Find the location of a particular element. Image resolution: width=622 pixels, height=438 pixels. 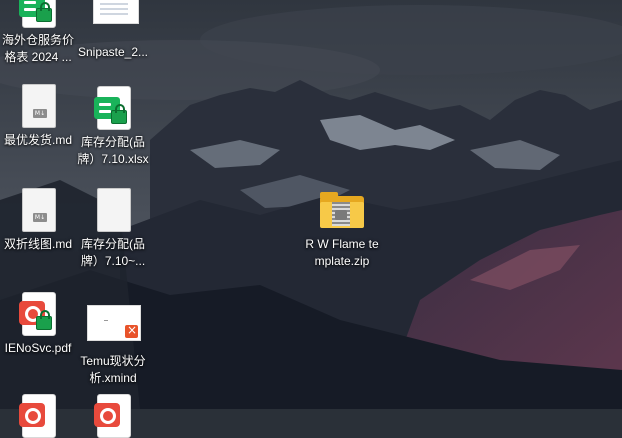

blank-file-icon is located at coordinates (113, 210).